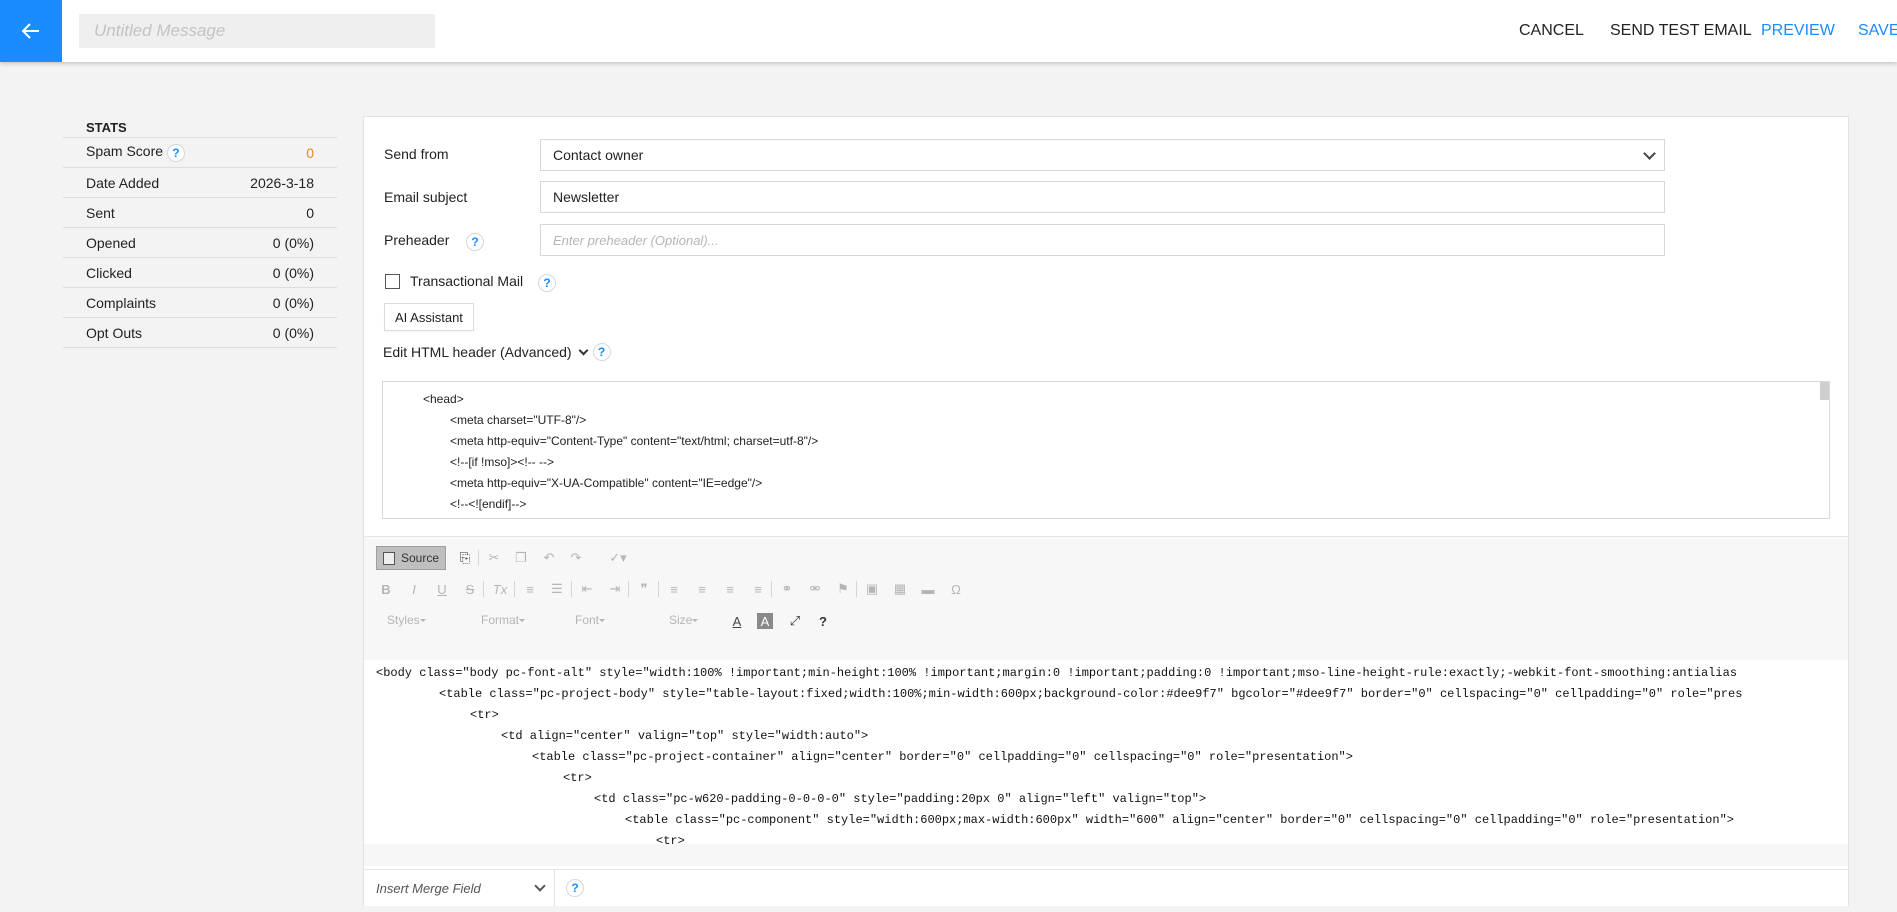 This screenshot has width=1897, height=912. What do you see at coordinates (521, 558) in the screenshot?
I see `copy-icon: ❐` at bounding box center [521, 558].